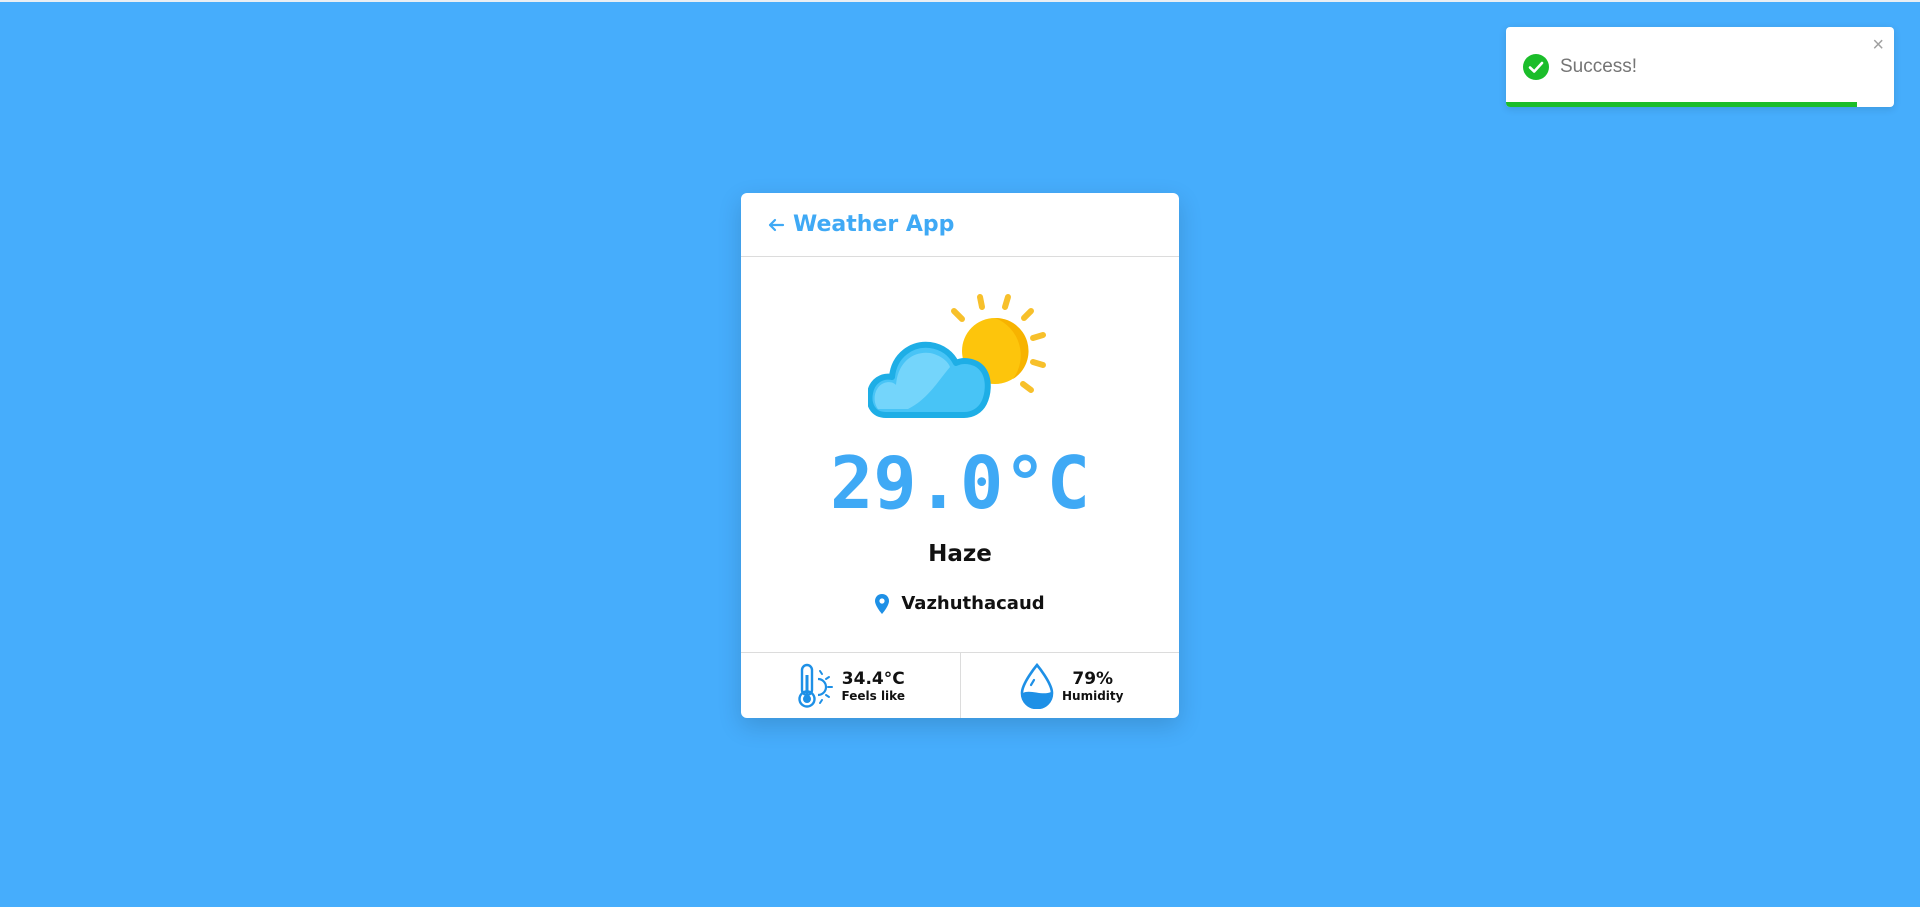  What do you see at coordinates (873, 678) in the screenshot?
I see `feels-like-value: 34.4°C` at bounding box center [873, 678].